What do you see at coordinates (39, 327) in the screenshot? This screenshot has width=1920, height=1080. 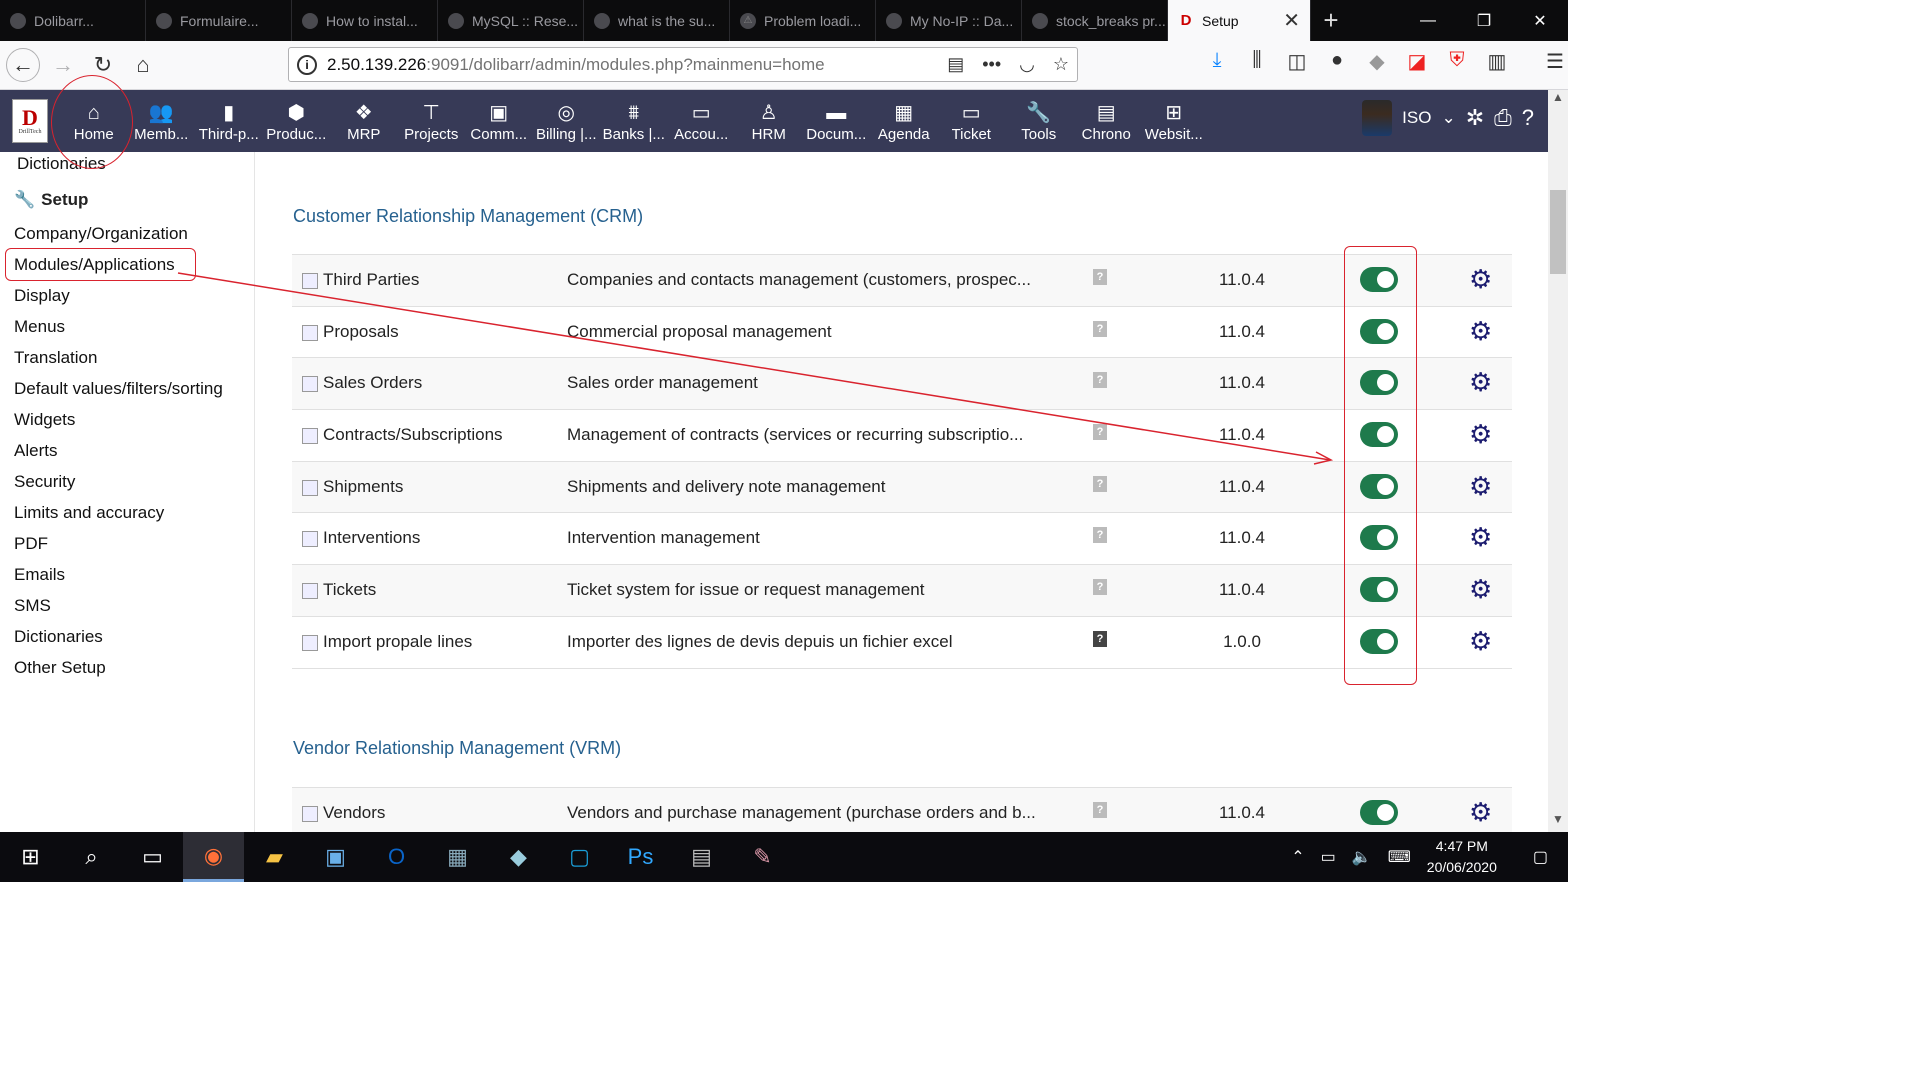 I see `sidebar-item: Menus` at bounding box center [39, 327].